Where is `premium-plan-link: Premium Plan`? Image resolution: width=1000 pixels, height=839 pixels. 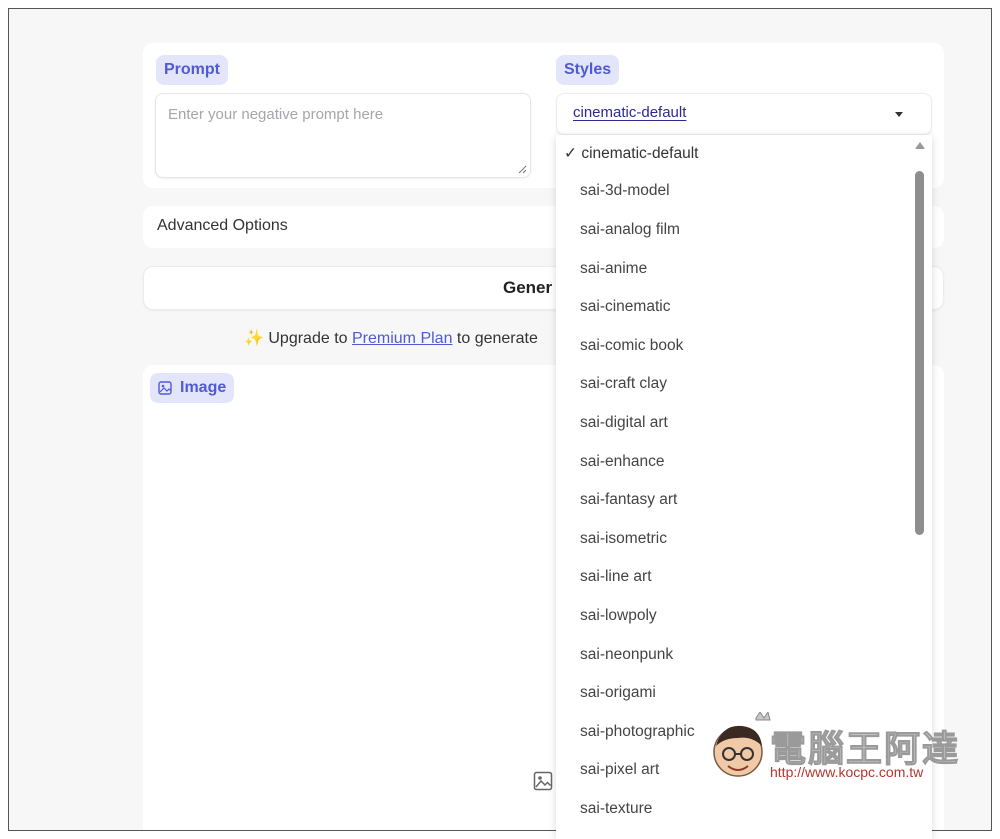
premium-plan-link: Premium Plan is located at coordinates (402, 338).